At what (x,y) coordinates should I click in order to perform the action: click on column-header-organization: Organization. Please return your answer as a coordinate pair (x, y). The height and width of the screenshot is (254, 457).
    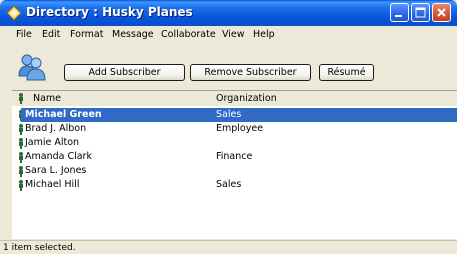
    Looking at the image, I should click on (246, 98).